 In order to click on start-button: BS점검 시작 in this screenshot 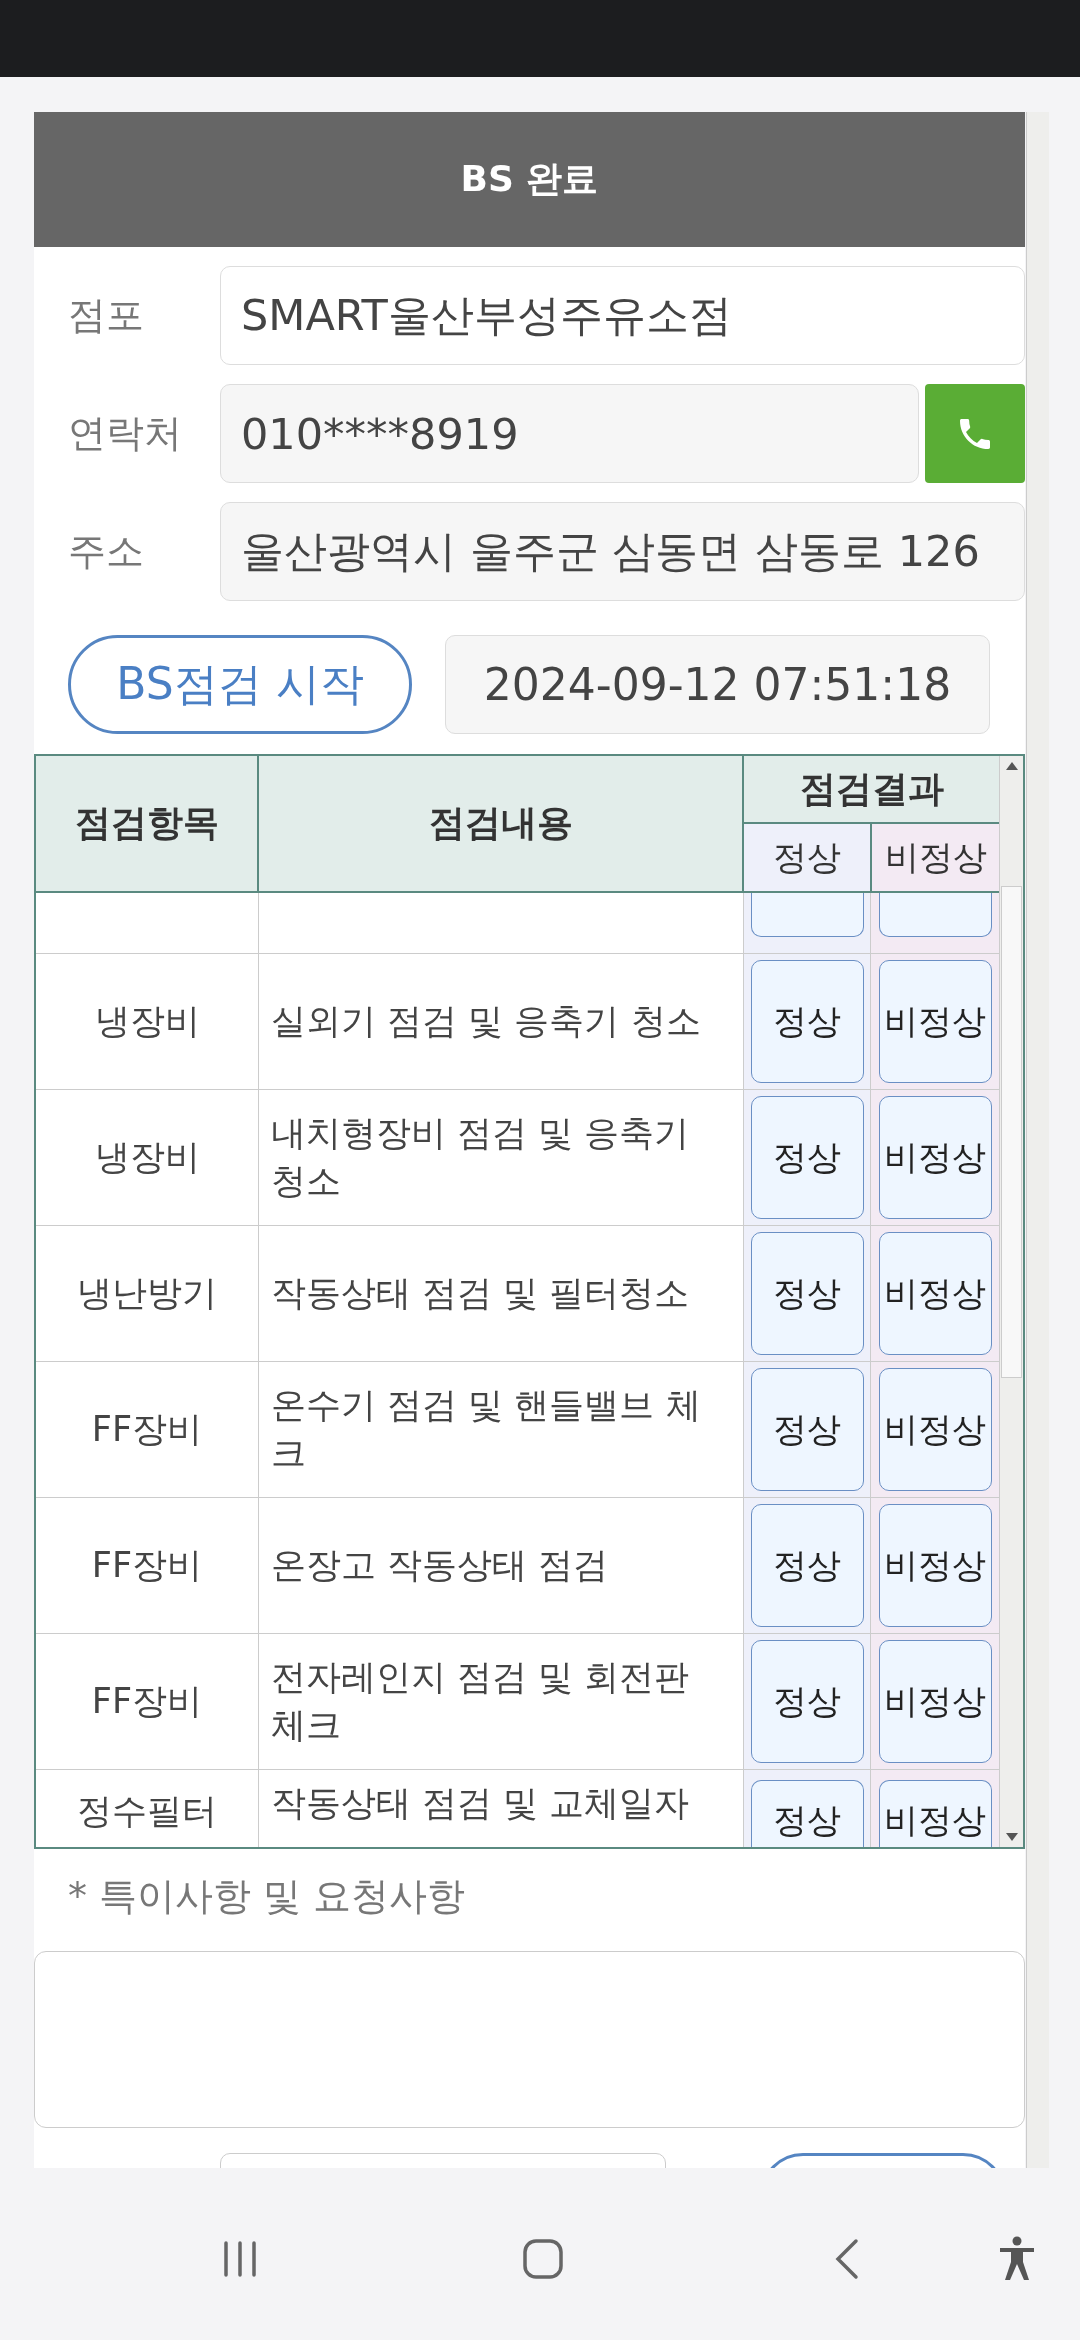, I will do `click(240, 684)`.